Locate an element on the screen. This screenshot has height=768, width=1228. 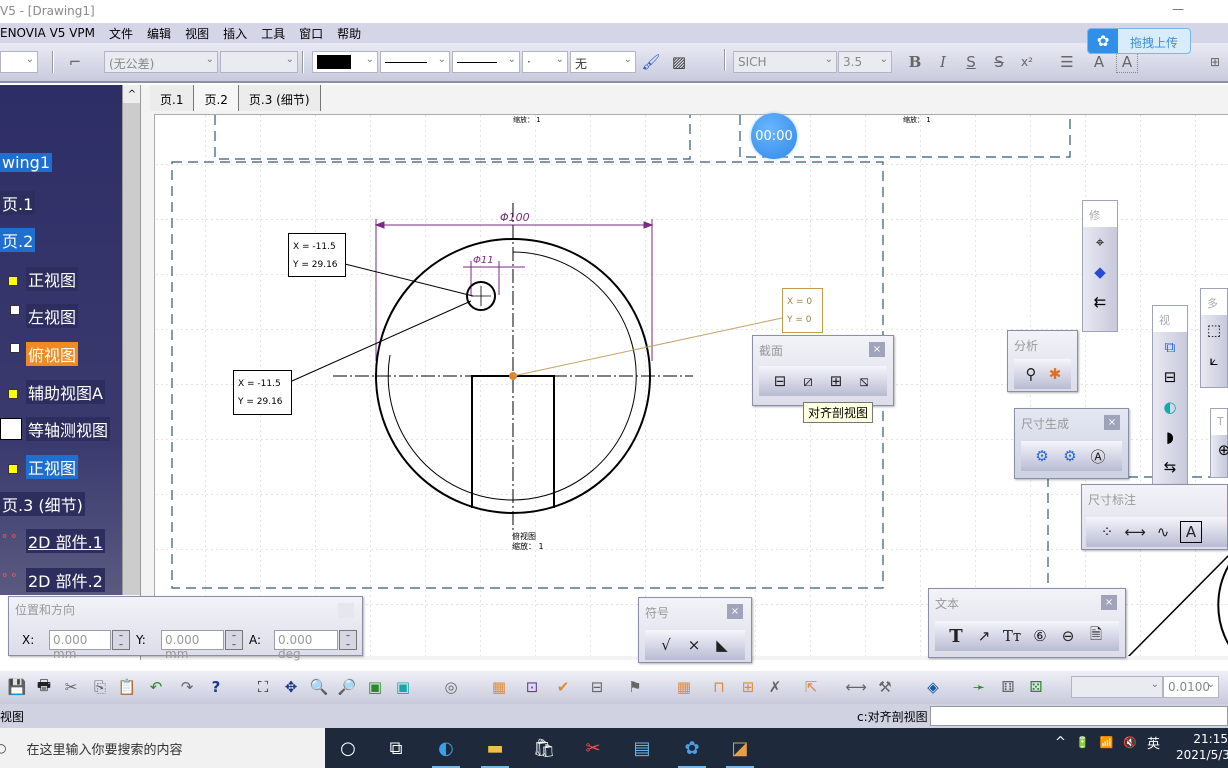
text-frame-dotted-icon: A is located at coordinates (1127, 62).